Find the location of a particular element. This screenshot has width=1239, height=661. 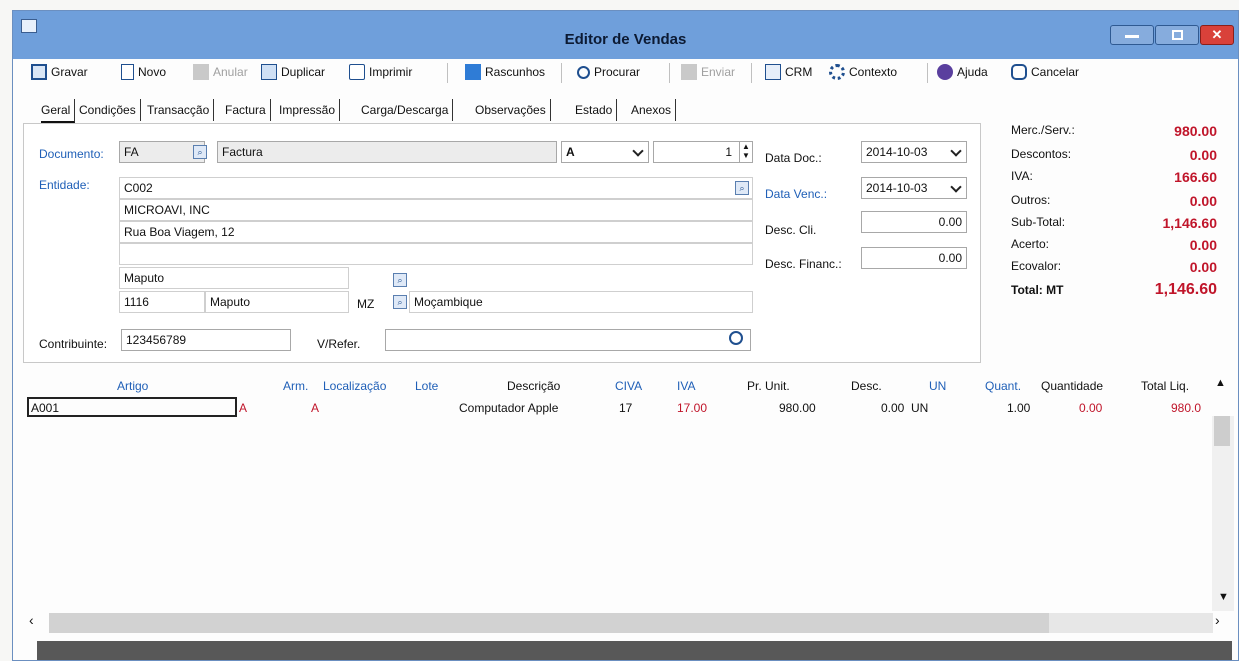

total-value: 0.00 is located at coordinates (1203, 155).